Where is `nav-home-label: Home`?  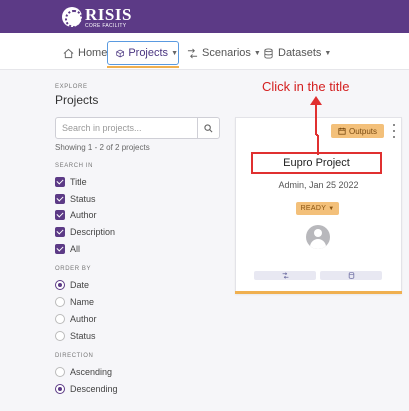 nav-home-label: Home is located at coordinates (93, 53).